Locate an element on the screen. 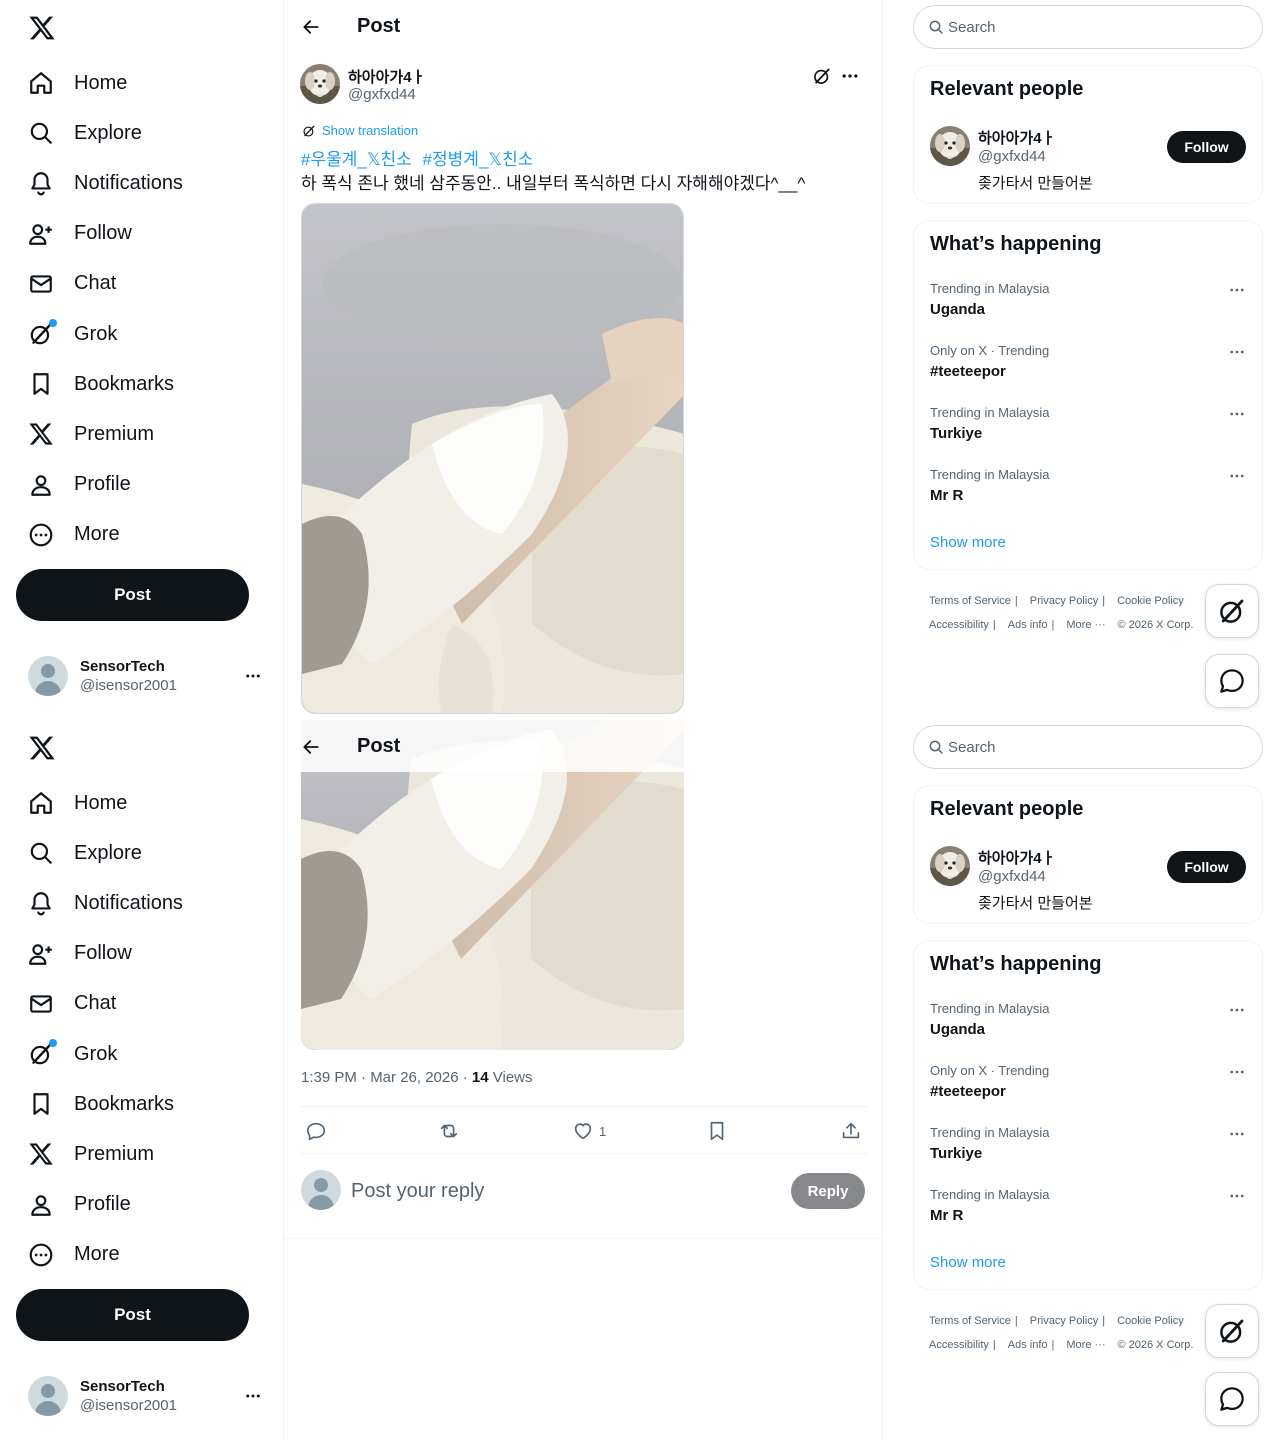 This screenshot has height=1440, width=1280. repost-button is located at coordinates (449, 1131).